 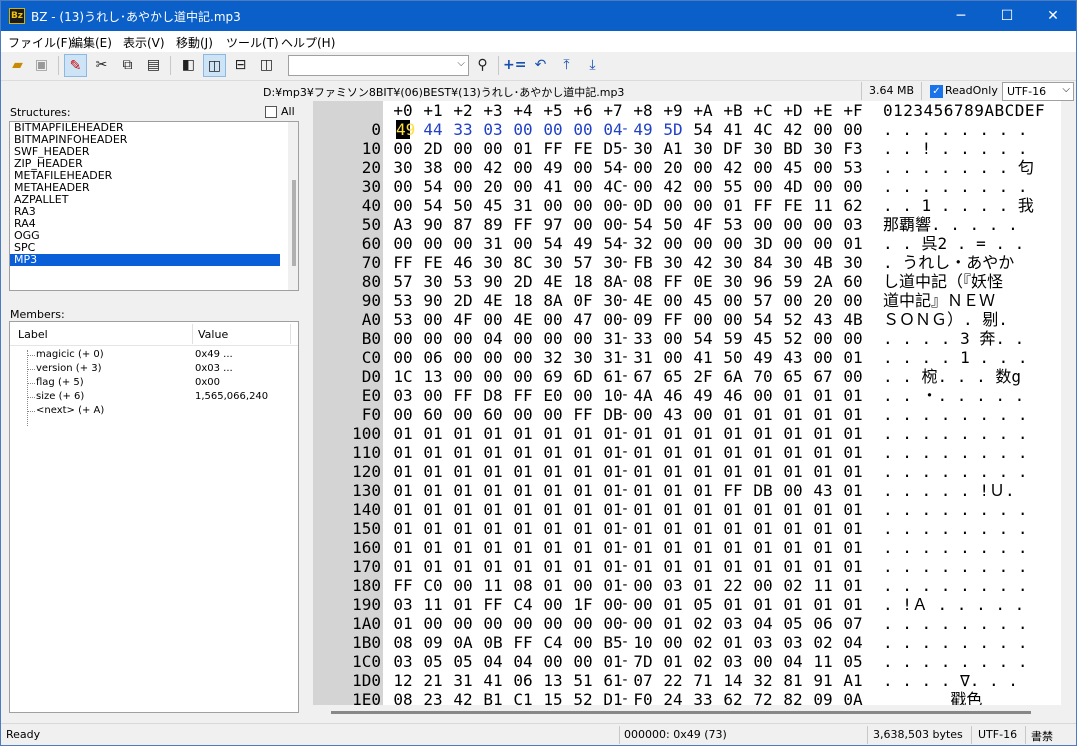 What do you see at coordinates (968, 338) in the screenshot?
I see `hex-text: . . . . 3 奔. .` at bounding box center [968, 338].